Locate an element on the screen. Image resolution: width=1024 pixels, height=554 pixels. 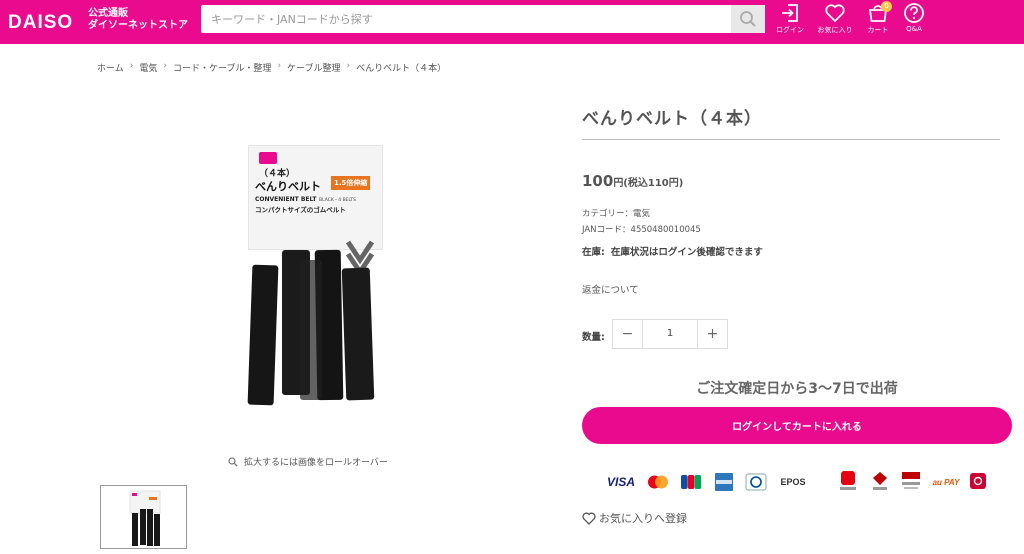
search-box is located at coordinates (483, 19).